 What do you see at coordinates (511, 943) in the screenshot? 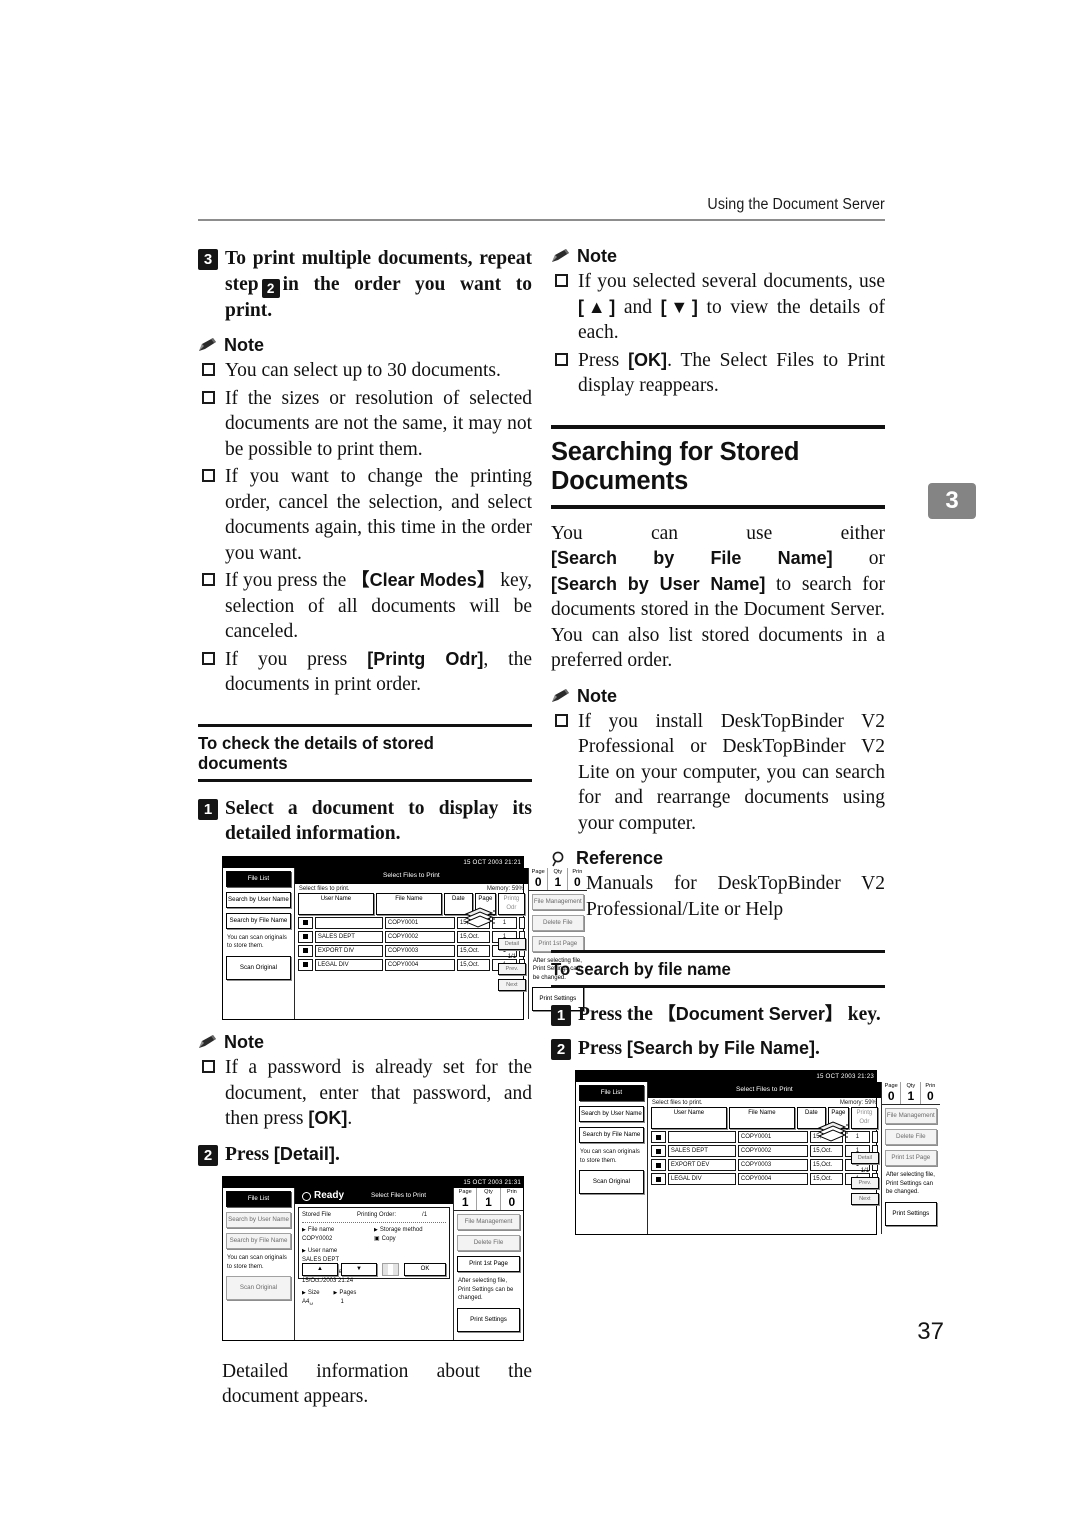
I see `figure-file-list-btn-detail: Detail` at bounding box center [511, 943].